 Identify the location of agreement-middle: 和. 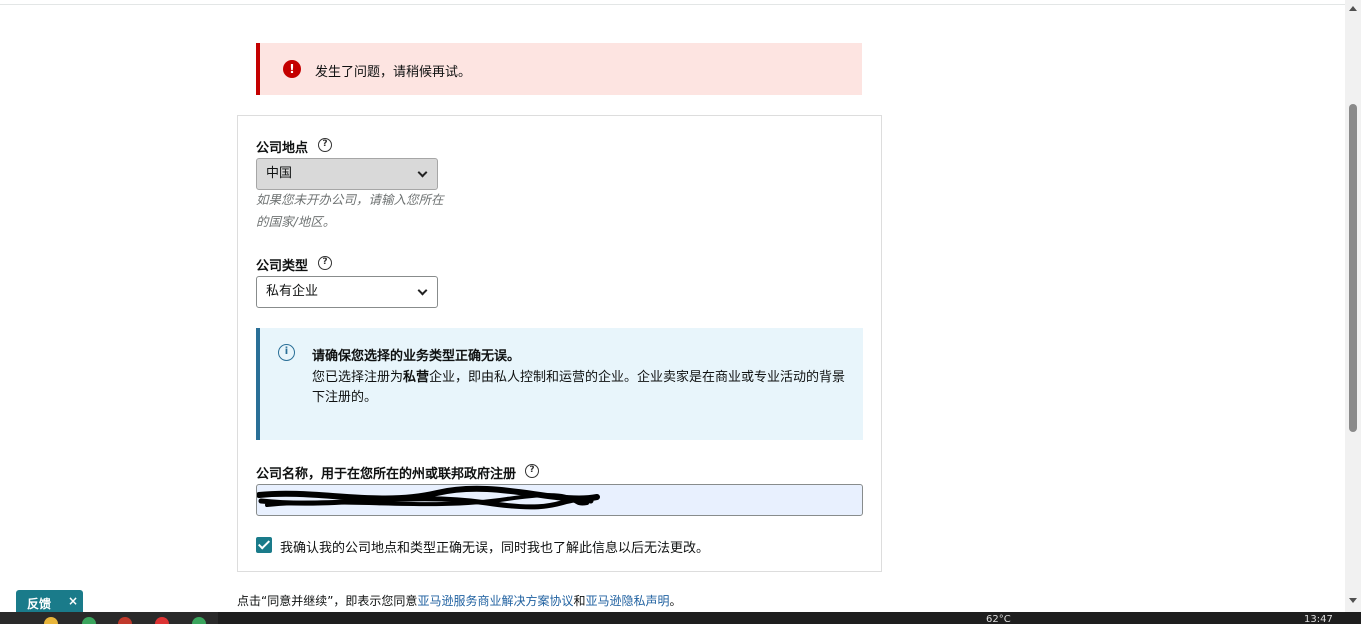
(579, 601).